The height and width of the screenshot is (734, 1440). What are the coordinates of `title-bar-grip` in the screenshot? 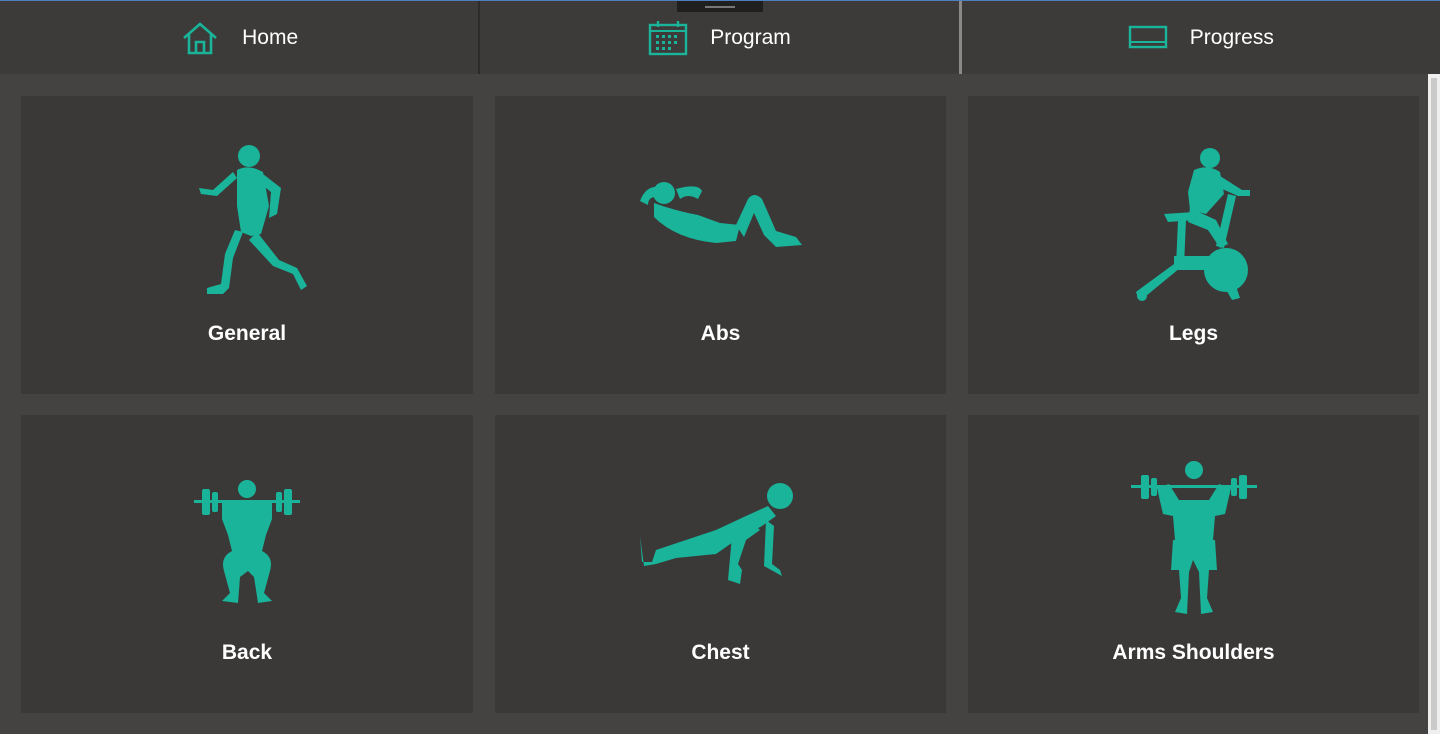 It's located at (720, 6).